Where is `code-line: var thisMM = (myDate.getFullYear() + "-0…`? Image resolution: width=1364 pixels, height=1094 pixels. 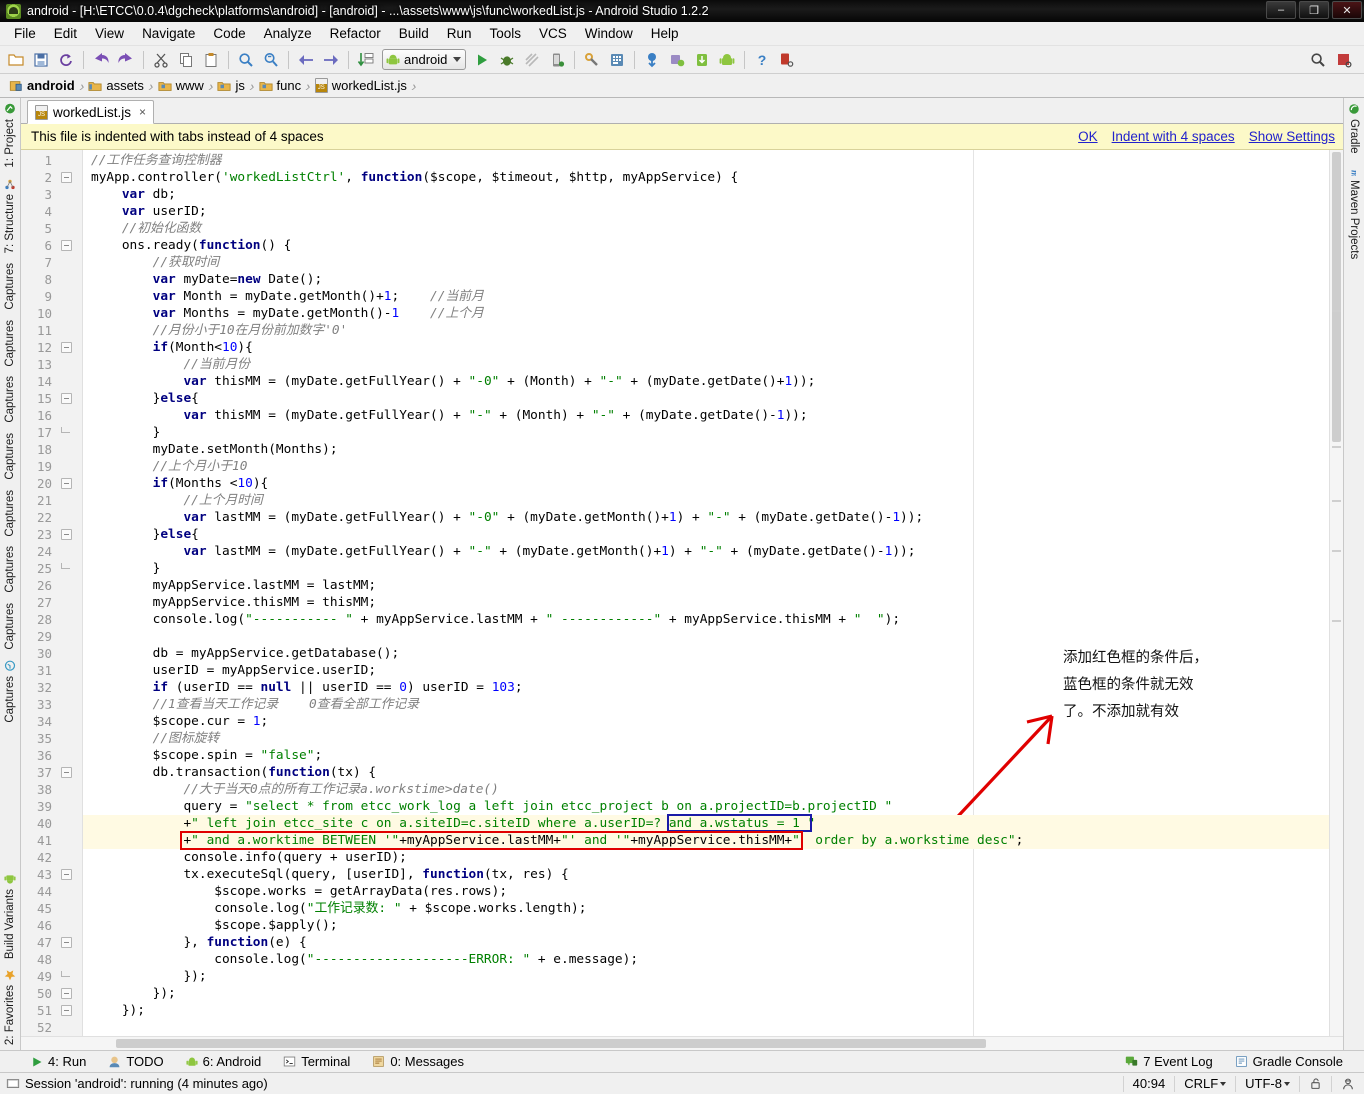
code-line: var thisMM = (myDate.getFullYear() + "-0… is located at coordinates (706, 381).